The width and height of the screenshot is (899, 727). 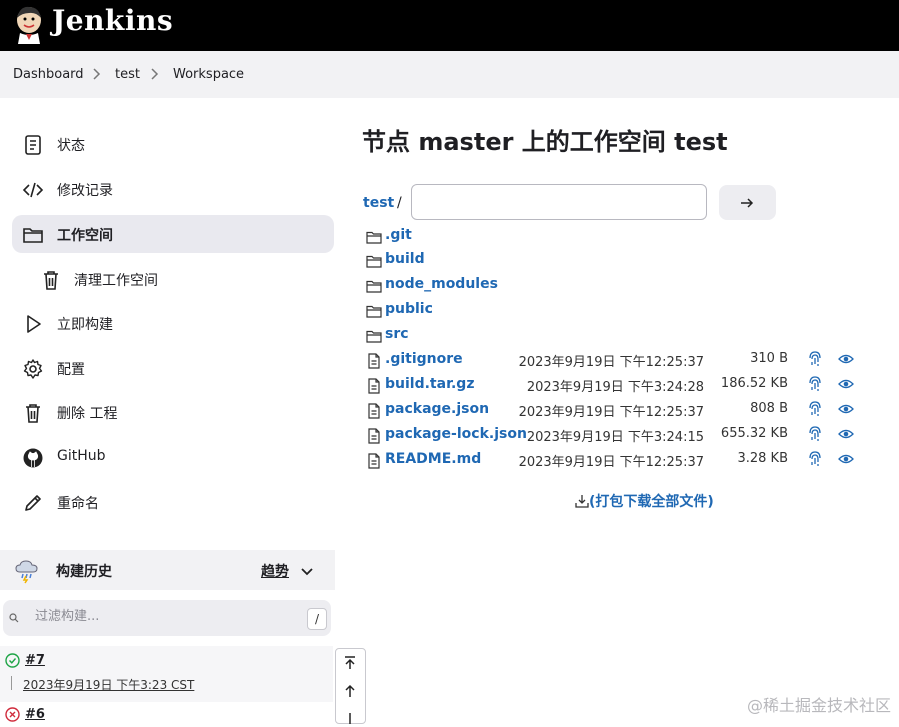 What do you see at coordinates (166, 712) in the screenshot?
I see `build-row: #6` at bounding box center [166, 712].